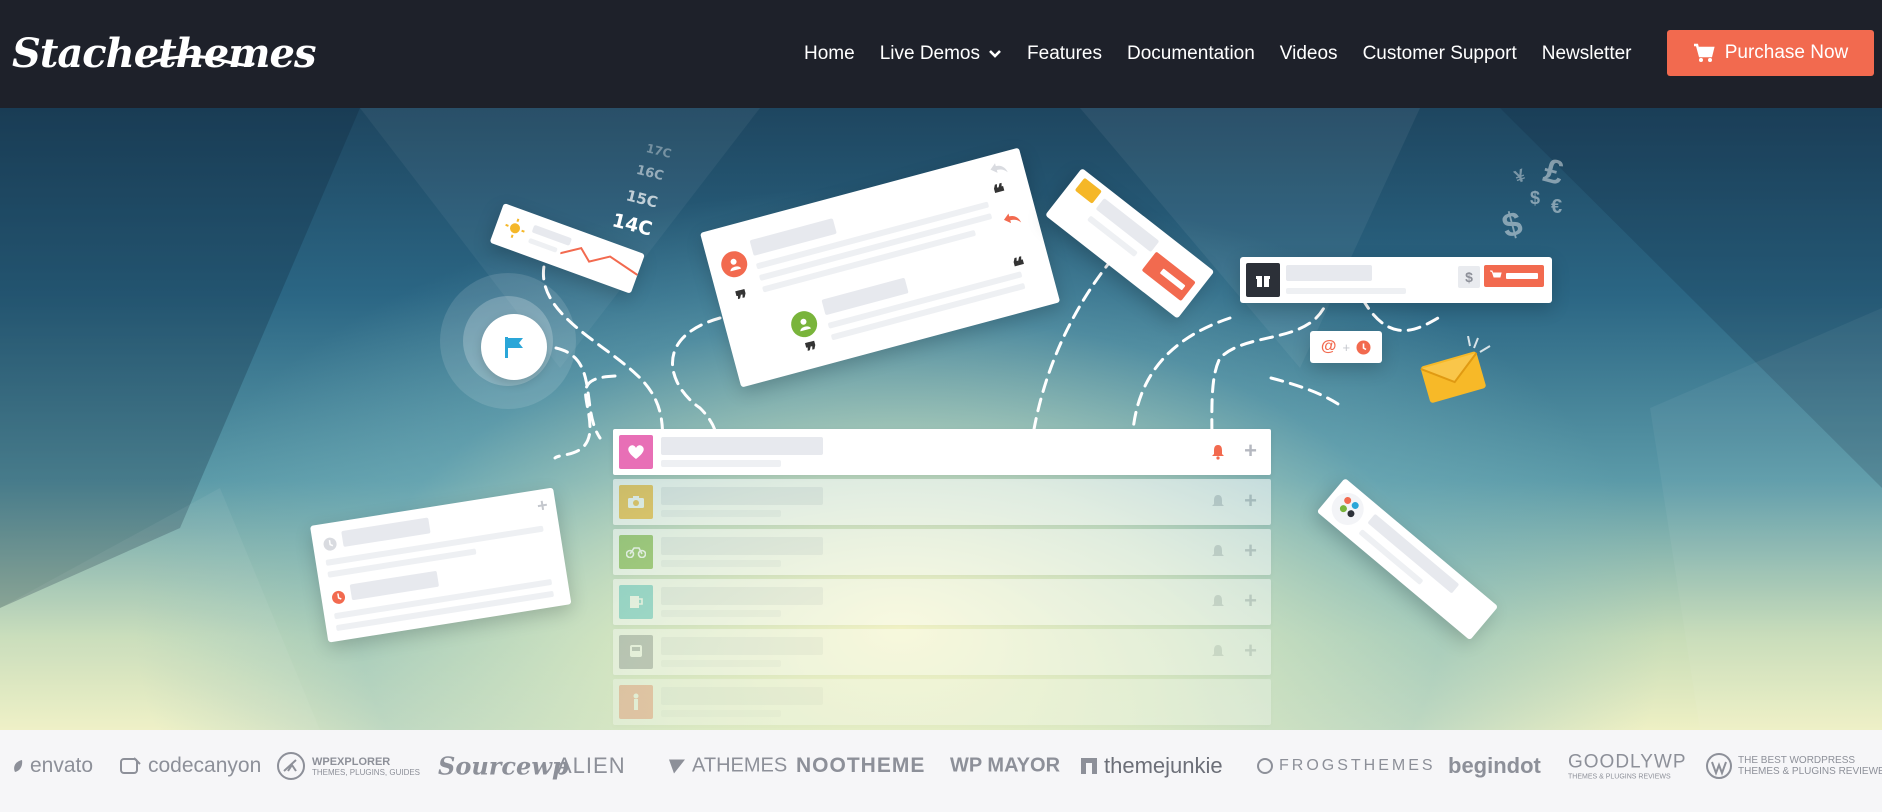  Describe the element at coordinates (330, 544) in the screenshot. I see `clock-faded-icon` at that location.